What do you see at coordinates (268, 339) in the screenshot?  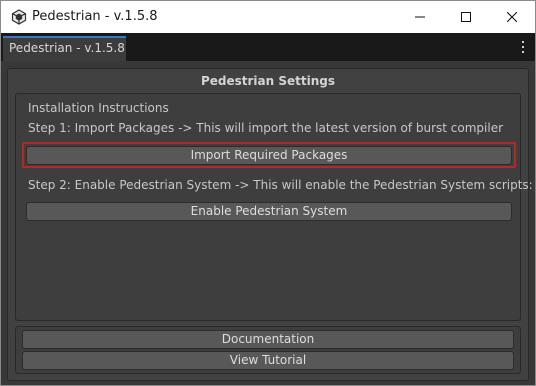 I see `documentation-button: Documentation` at bounding box center [268, 339].